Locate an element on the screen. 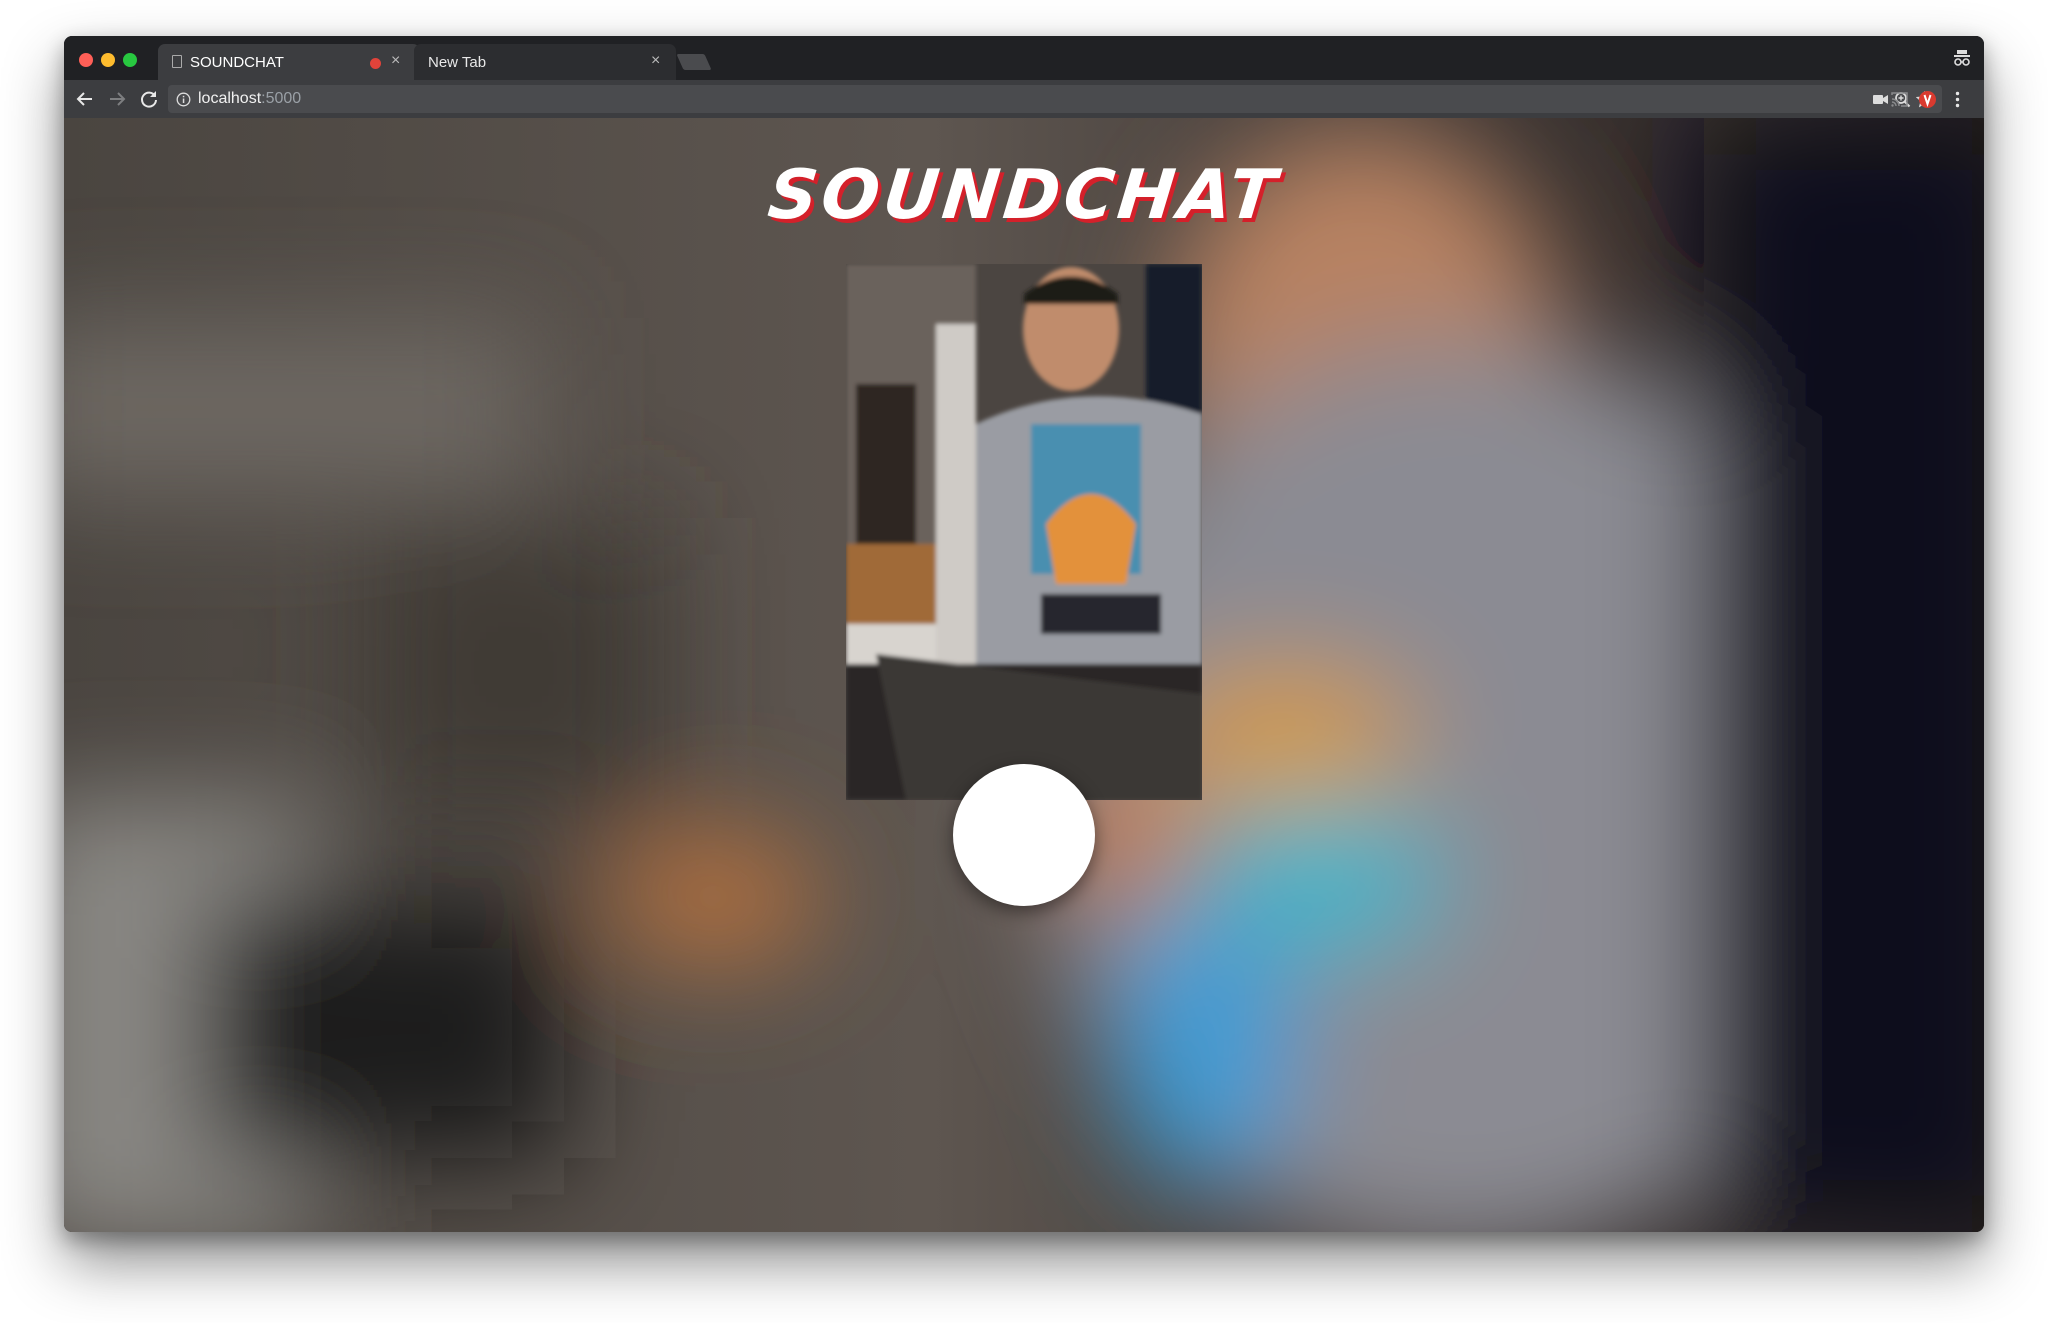  url-text: localhost:5000 is located at coordinates (249, 99).